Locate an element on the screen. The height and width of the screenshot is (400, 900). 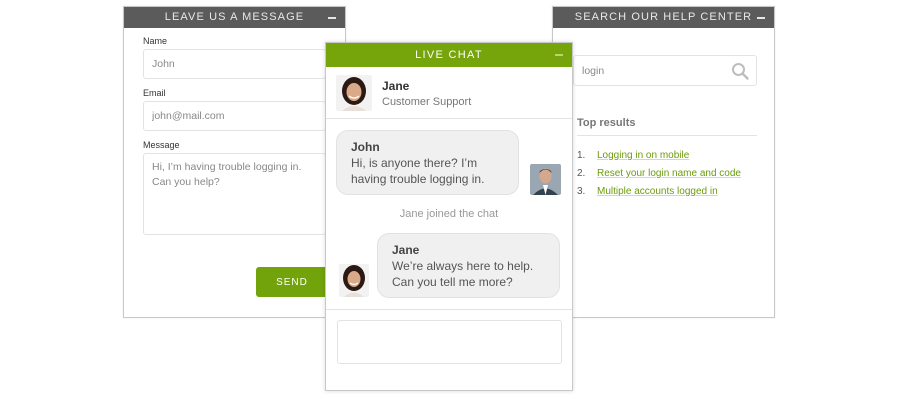
system-message: Jane joined the chat is located at coordinates (449, 214).